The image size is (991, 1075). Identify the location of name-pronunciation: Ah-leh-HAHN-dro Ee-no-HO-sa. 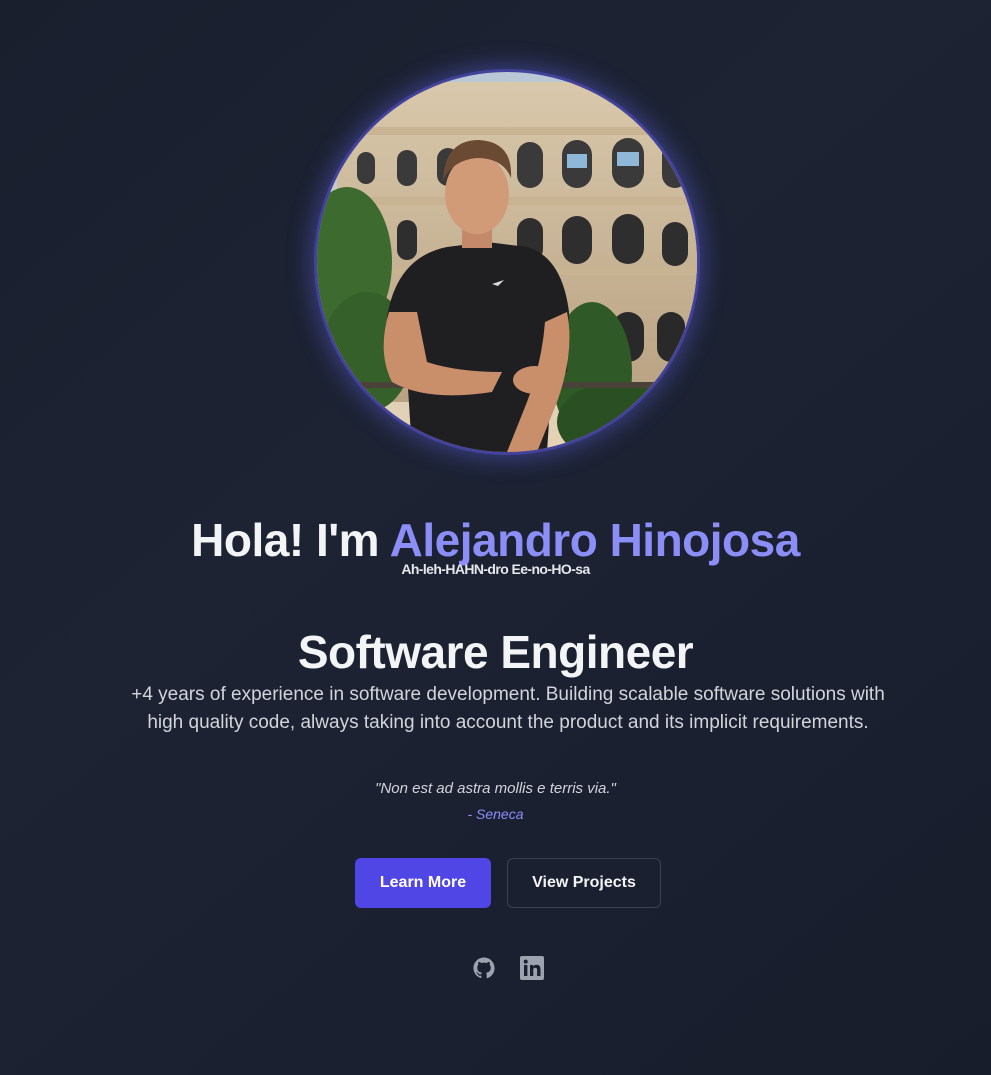
(495, 569).